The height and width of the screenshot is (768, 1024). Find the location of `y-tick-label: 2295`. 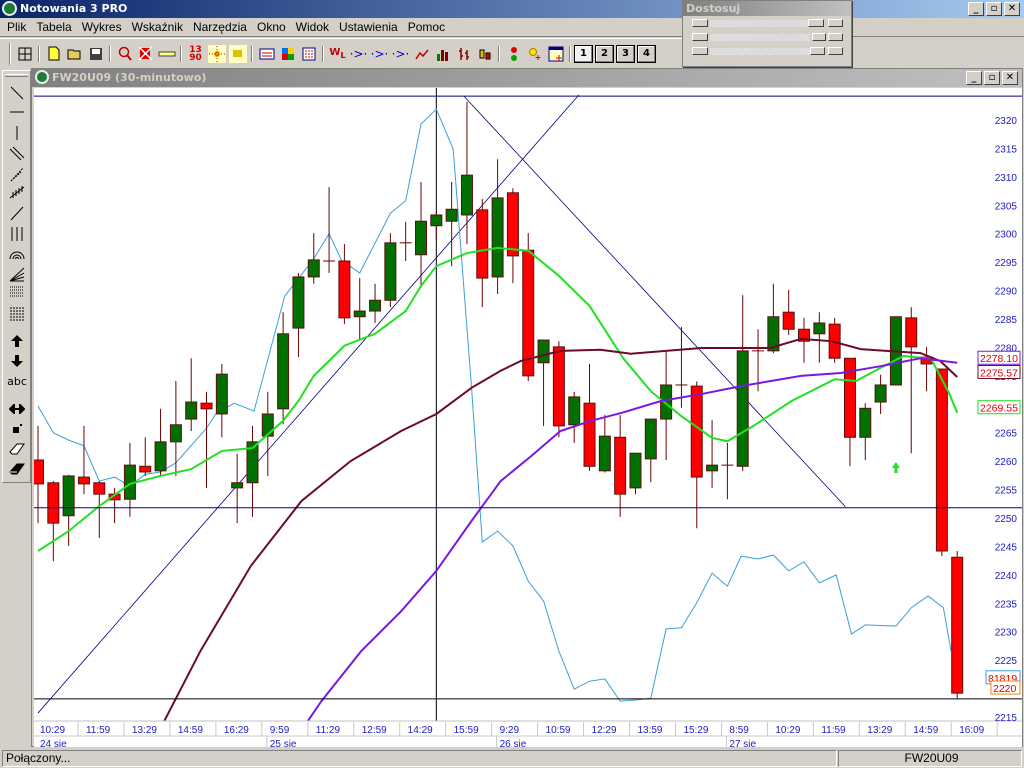

y-tick-label: 2295 is located at coordinates (1006, 263).